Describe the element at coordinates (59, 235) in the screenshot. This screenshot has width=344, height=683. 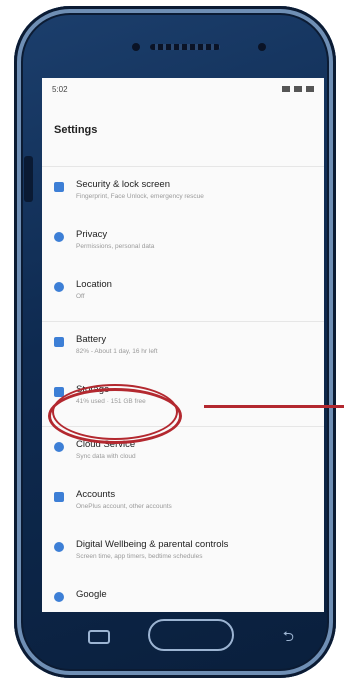
I see `privacy-icon` at that location.